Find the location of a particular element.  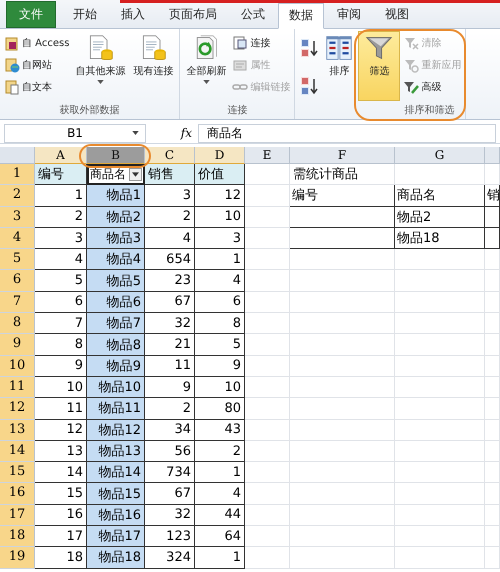

row-header: 16 is located at coordinates (17, 494).